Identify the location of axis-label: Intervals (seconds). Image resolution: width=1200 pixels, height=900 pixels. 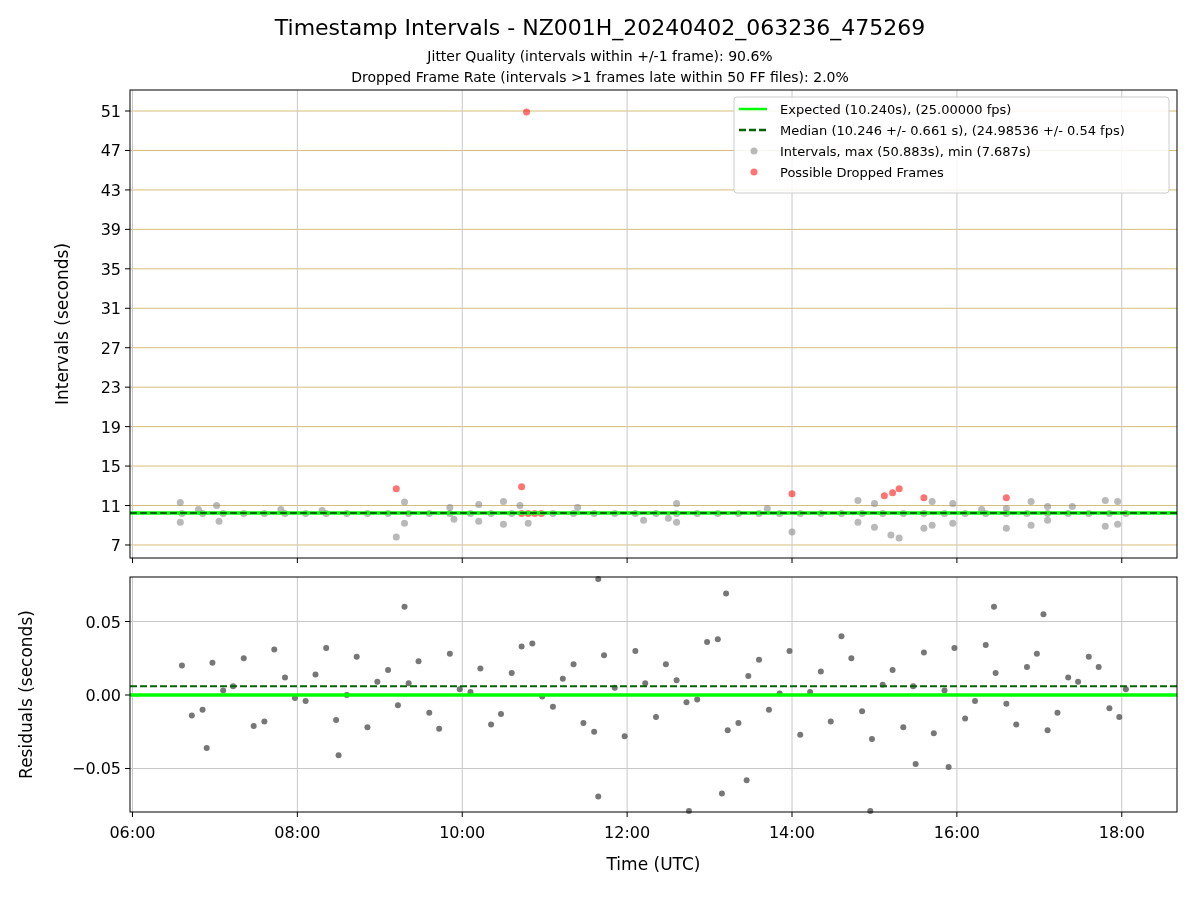
(62, 324).